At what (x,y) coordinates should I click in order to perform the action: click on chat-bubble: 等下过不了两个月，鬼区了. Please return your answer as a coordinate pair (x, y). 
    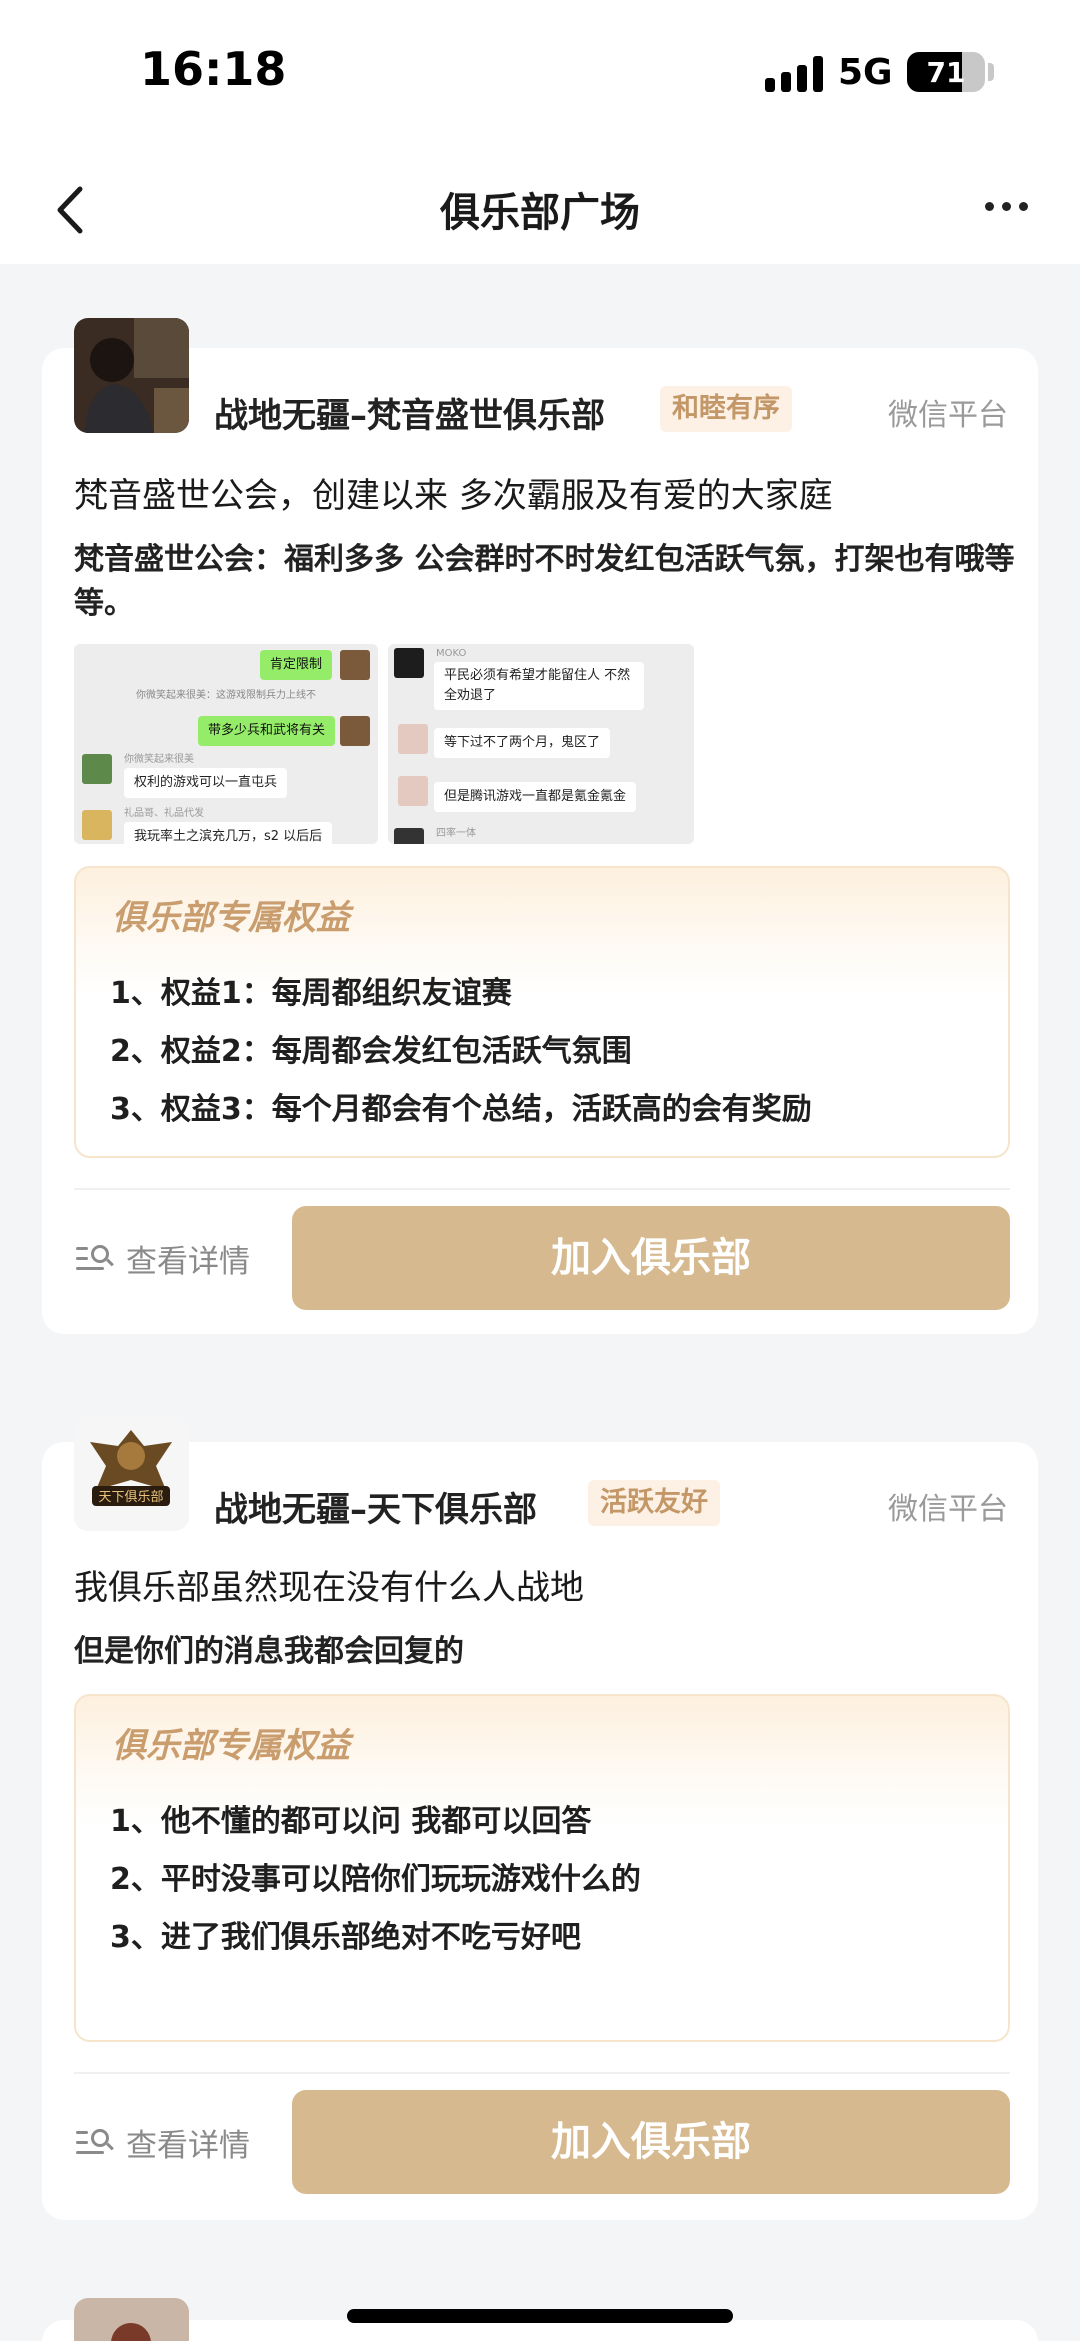
    Looking at the image, I should click on (522, 743).